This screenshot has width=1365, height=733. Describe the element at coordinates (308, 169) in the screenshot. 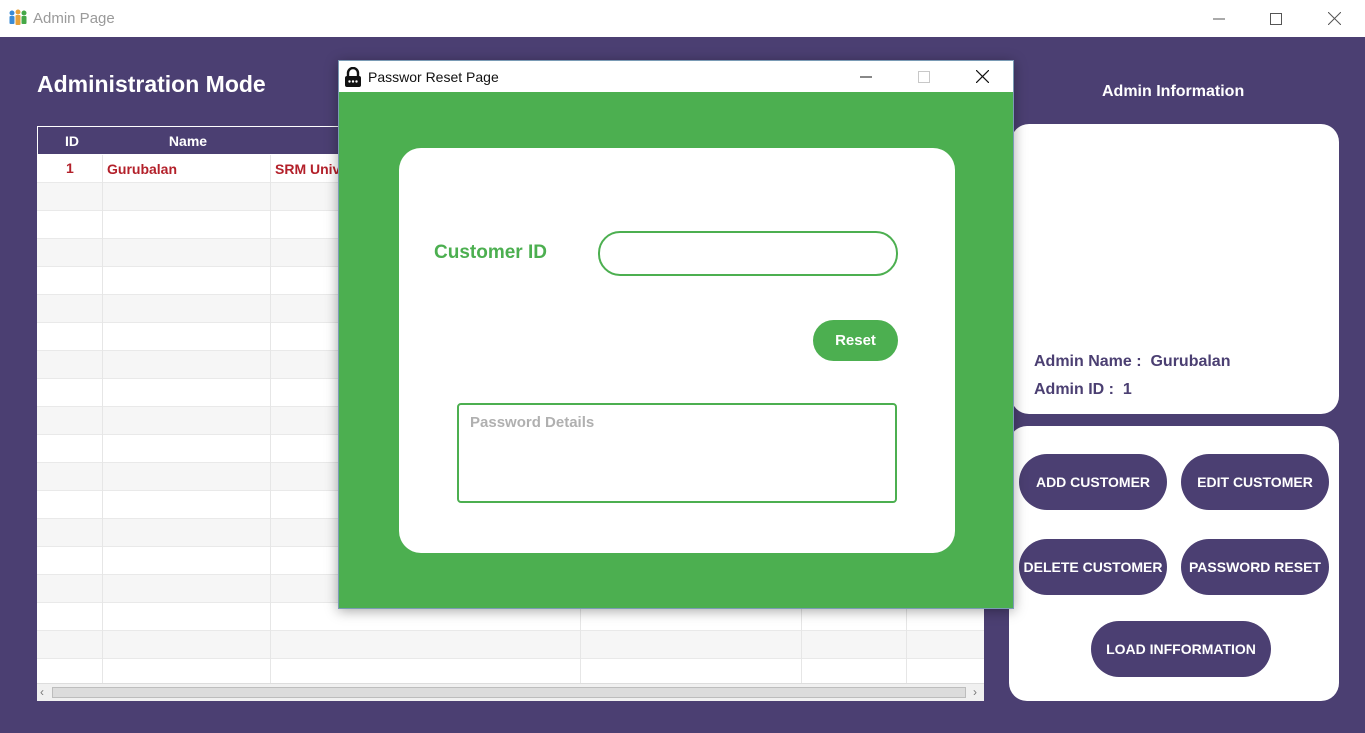

I see `row-university-cell: SRM Univ` at that location.